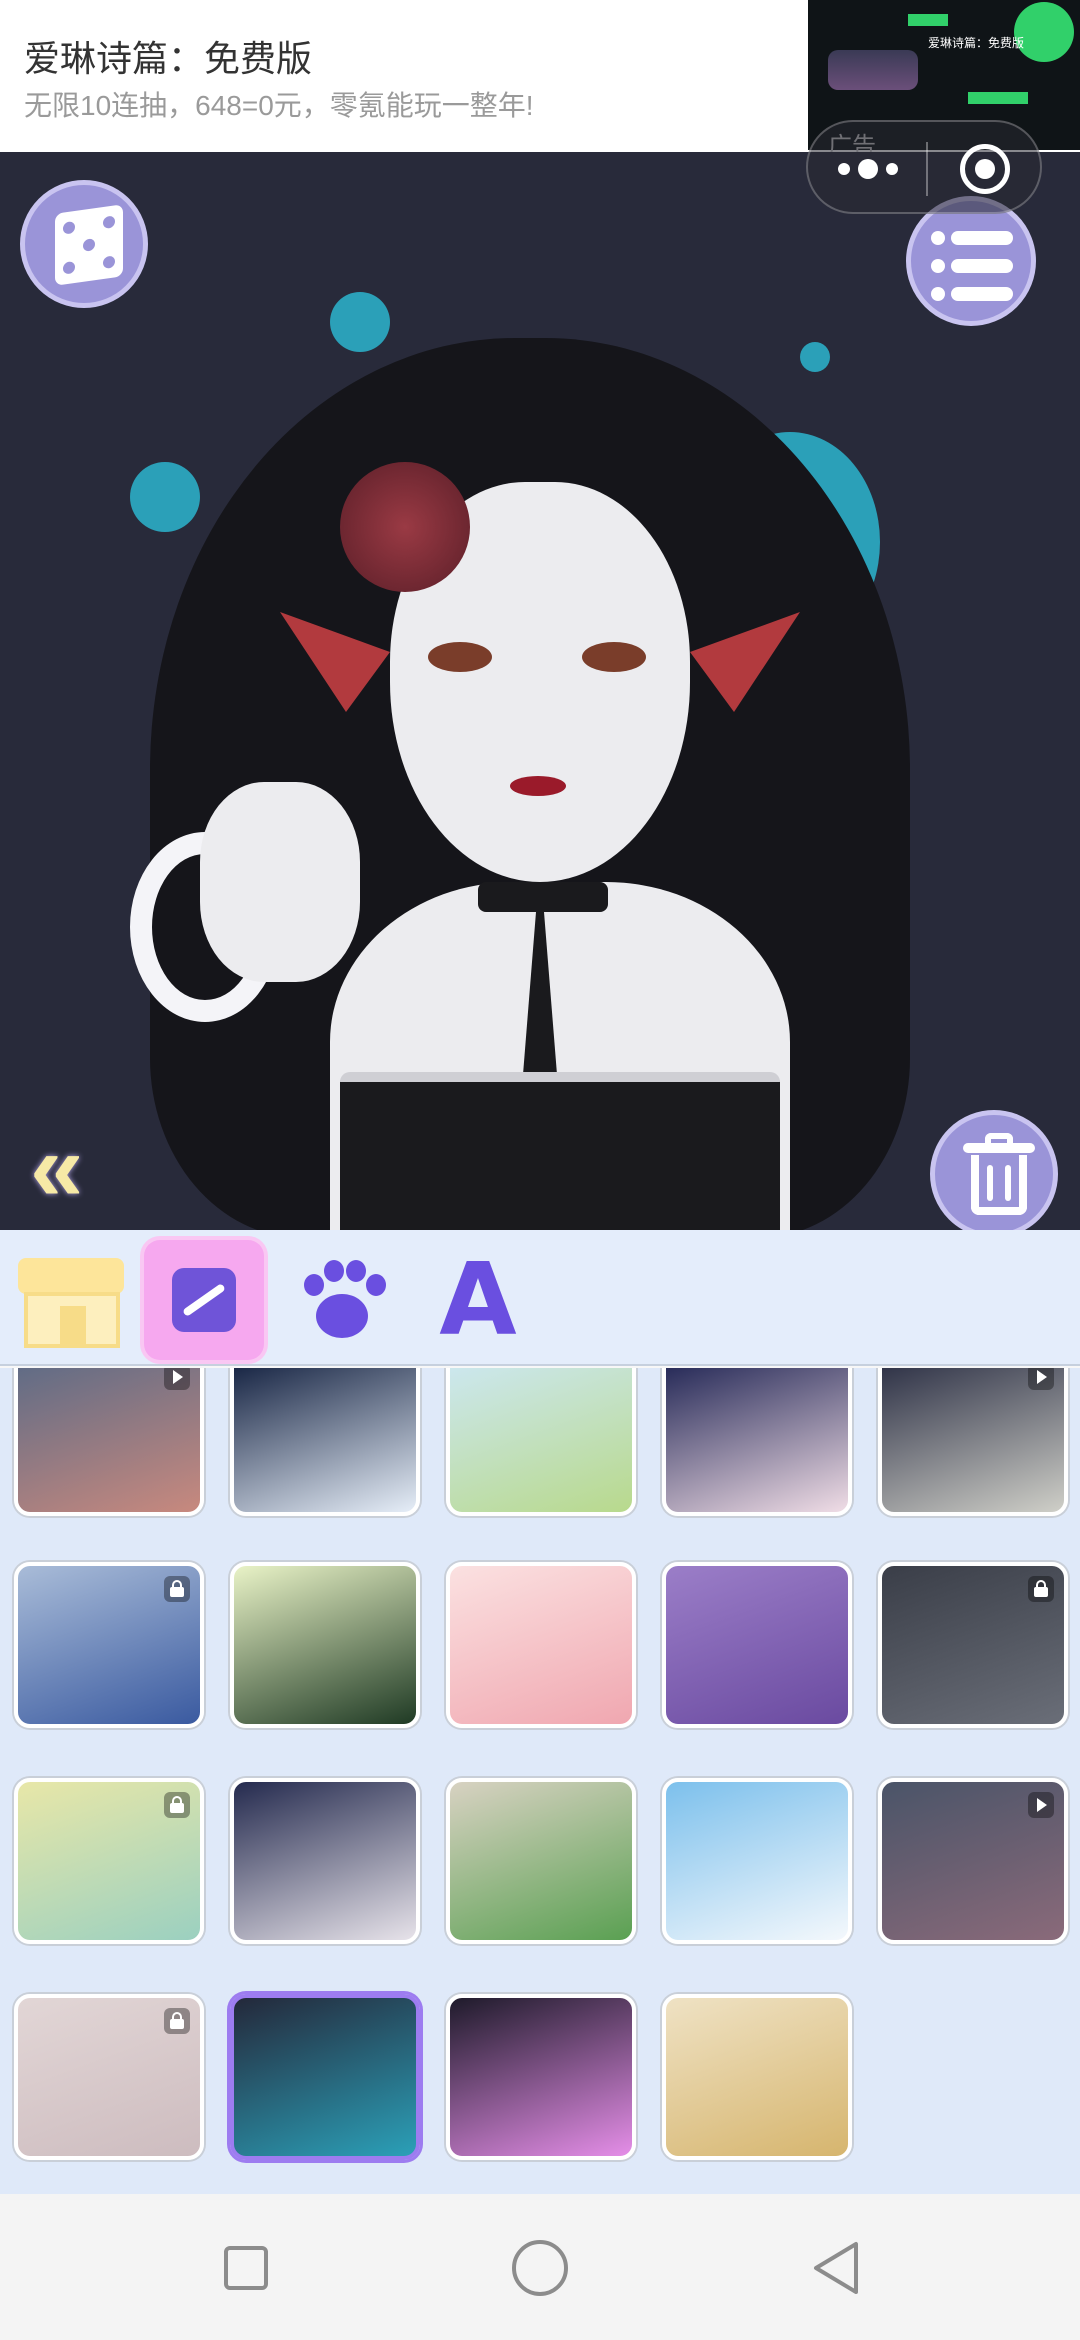 The width and height of the screenshot is (1080, 2340). What do you see at coordinates (109, 1442) in the screenshot?
I see `background-tile-dusk-clouds` at bounding box center [109, 1442].